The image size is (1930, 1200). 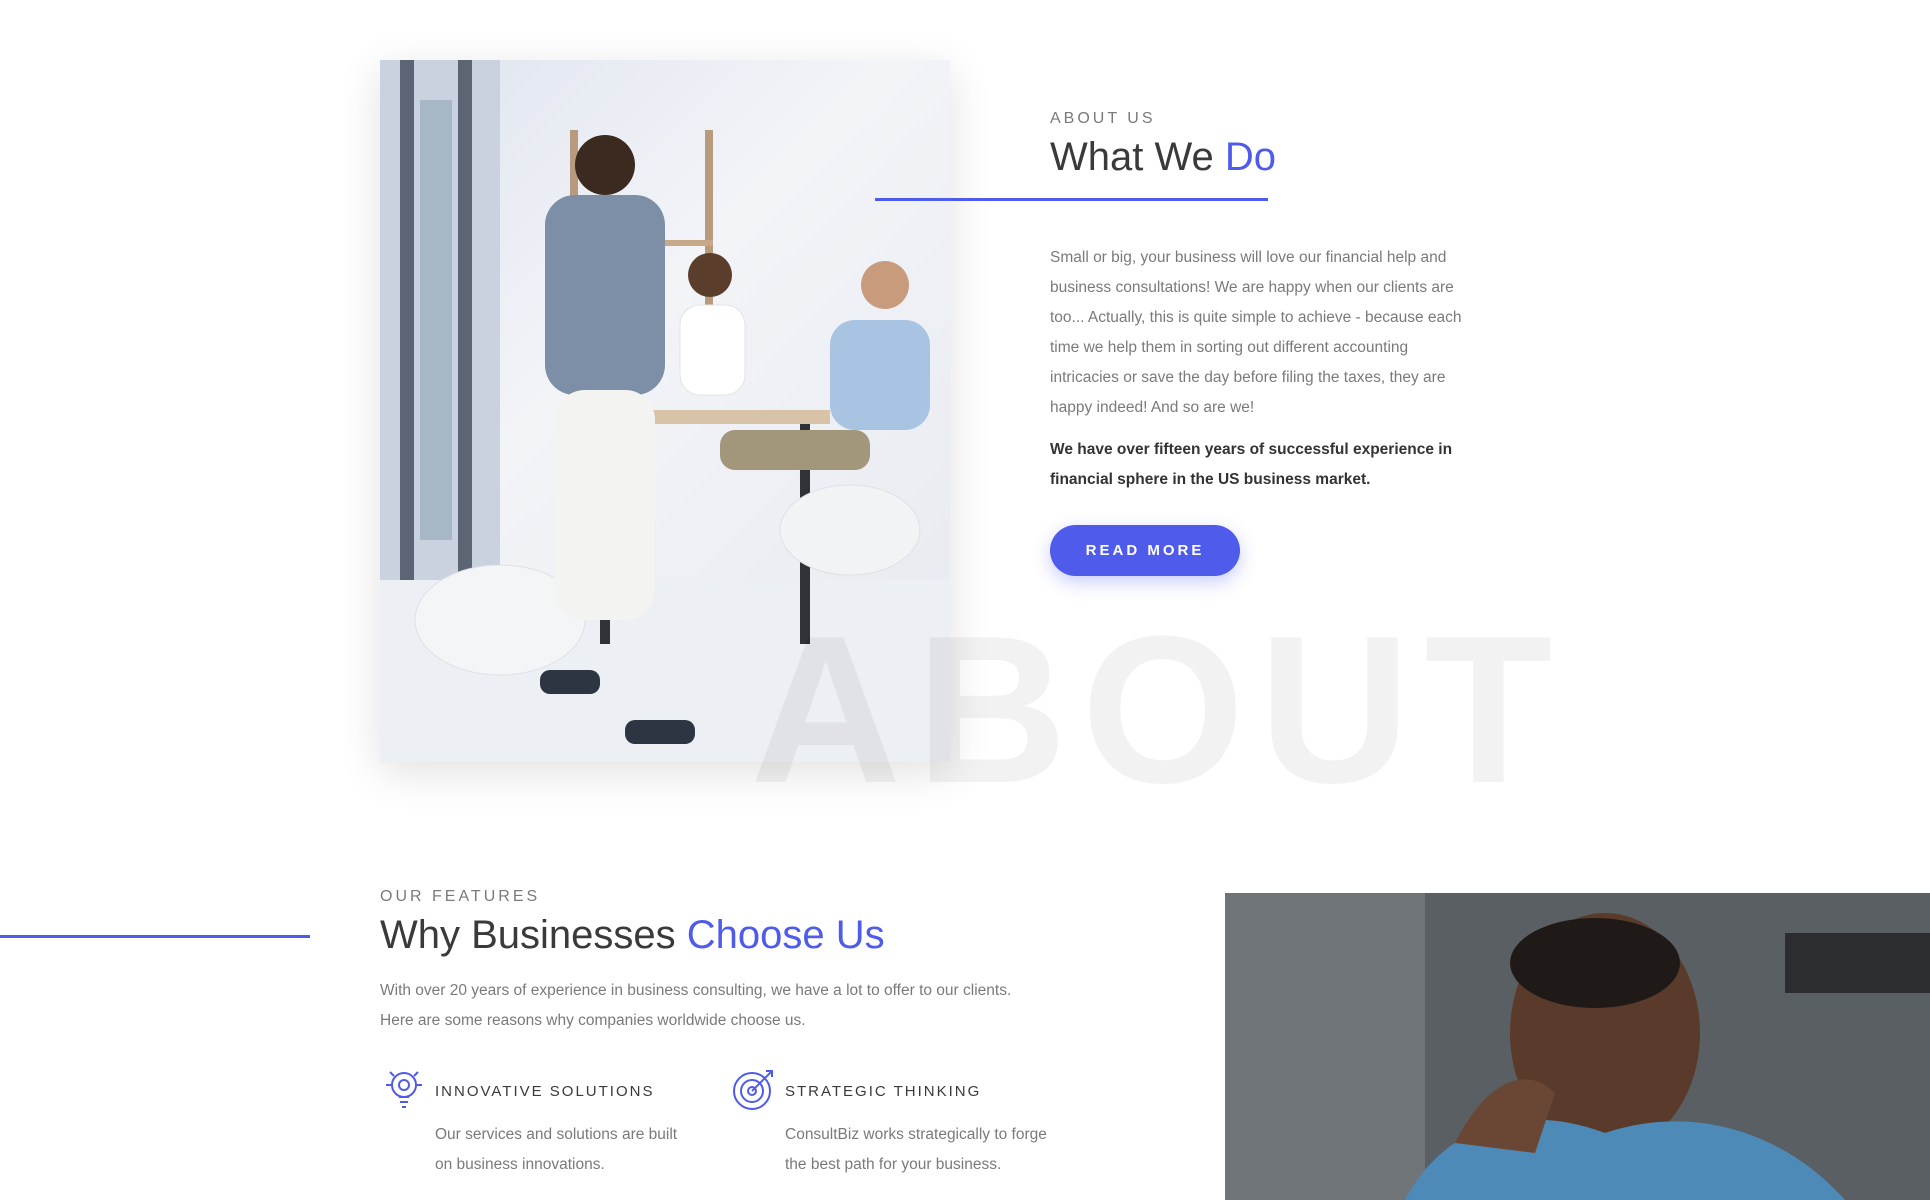 I want to click on about-title: What We Do, so click(x=1163, y=157).